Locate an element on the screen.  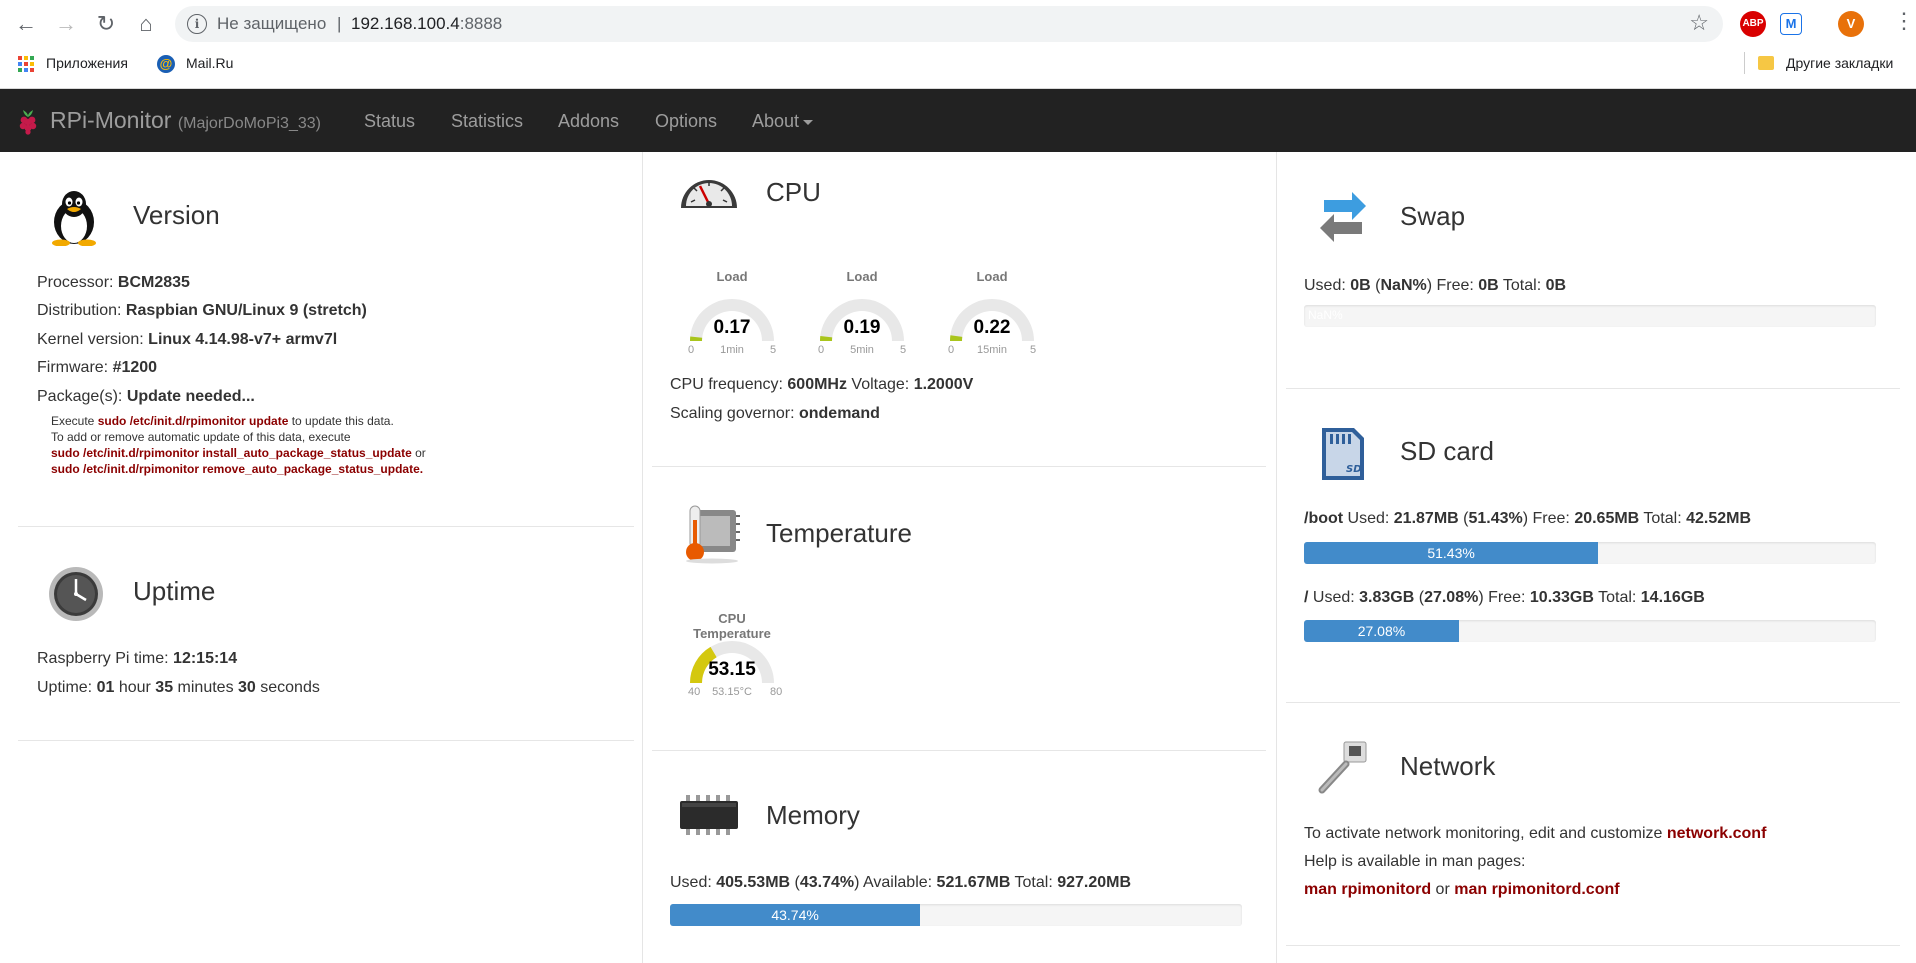
freq-value: 600MHz is located at coordinates (817, 384).